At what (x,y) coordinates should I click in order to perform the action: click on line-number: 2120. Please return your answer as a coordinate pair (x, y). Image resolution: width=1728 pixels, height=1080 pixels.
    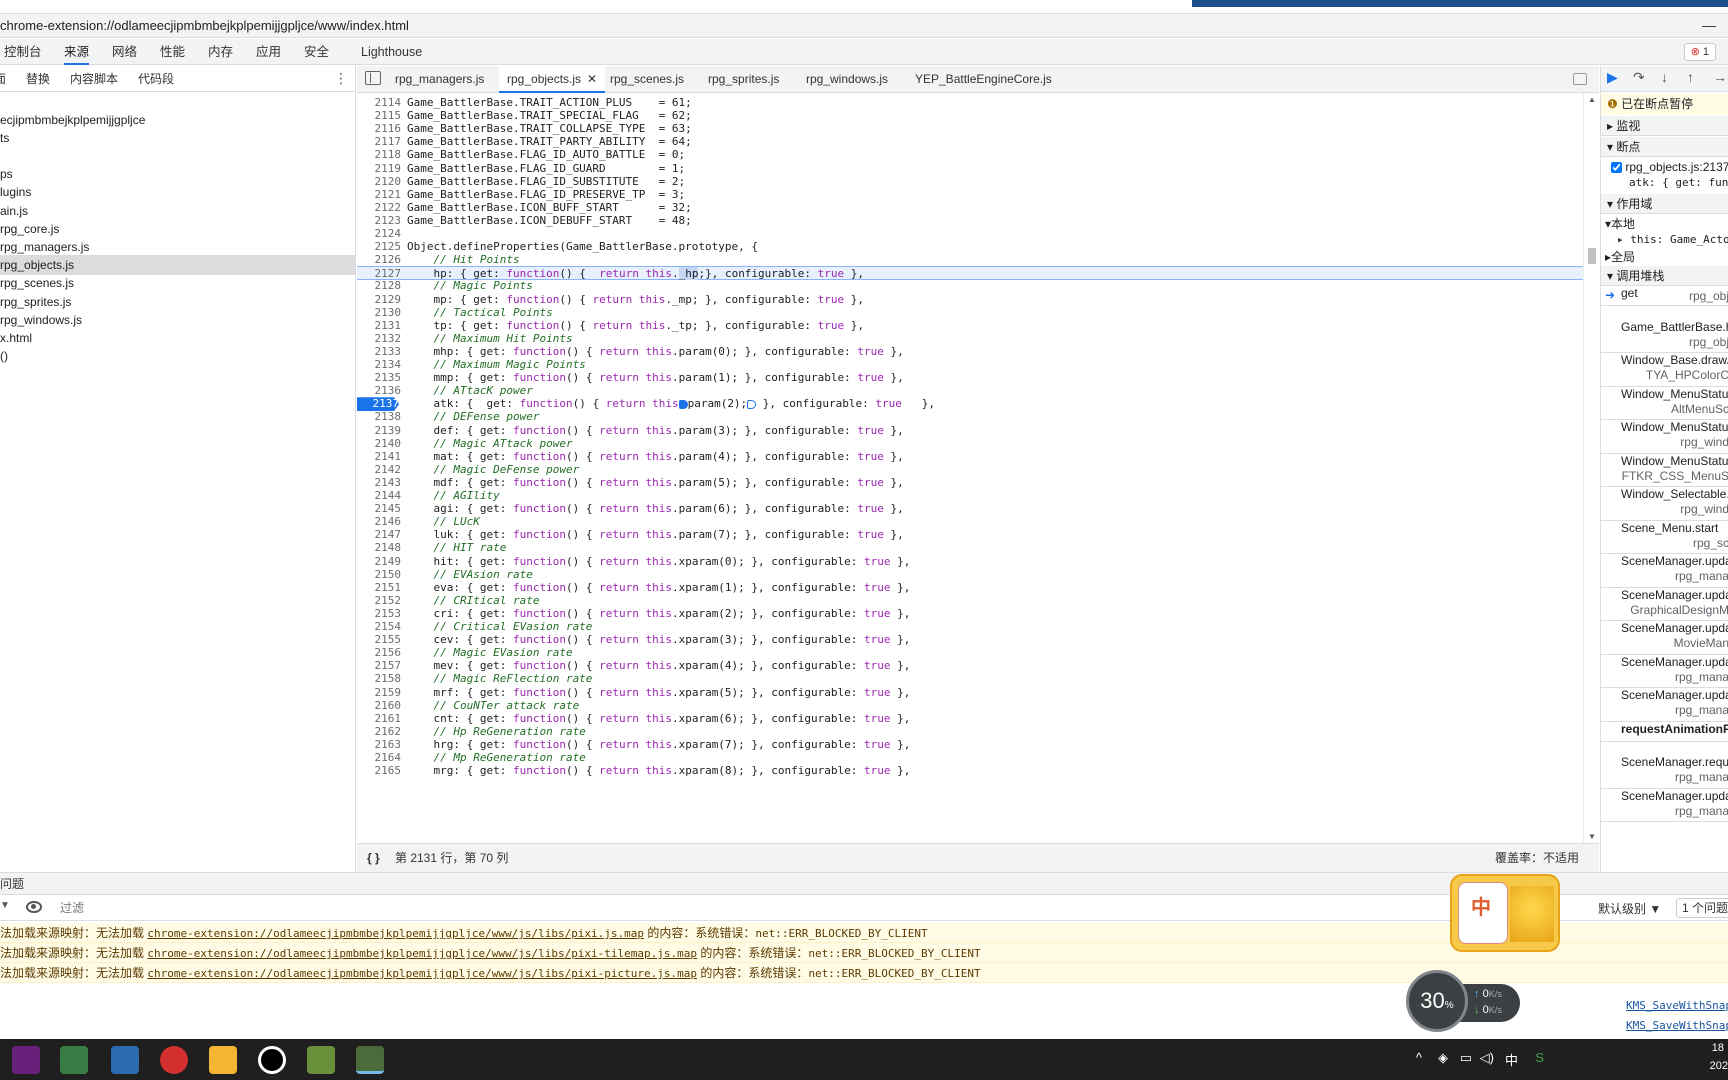
    Looking at the image, I should click on (379, 182).